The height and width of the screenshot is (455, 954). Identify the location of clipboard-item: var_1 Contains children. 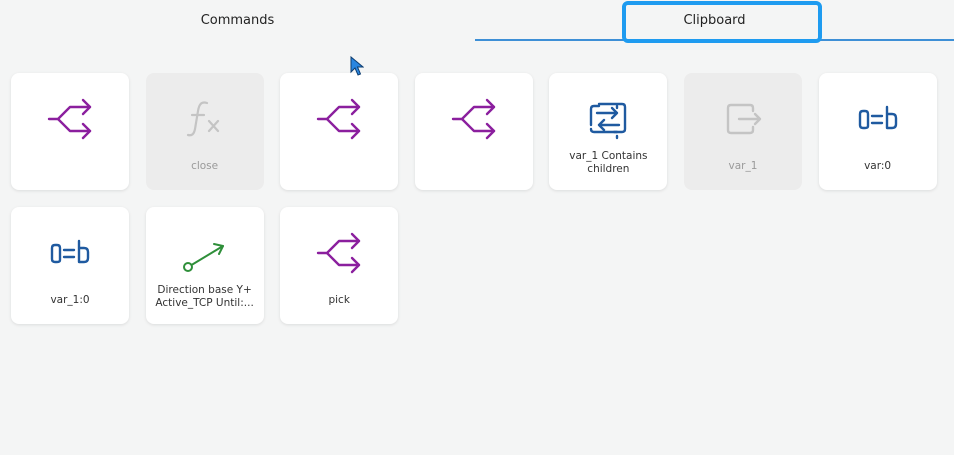
(608, 131).